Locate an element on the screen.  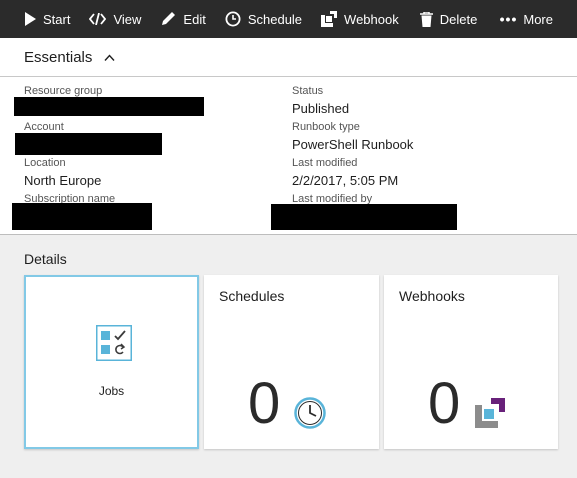
jobs-tile: Jobs is located at coordinates (111, 362).